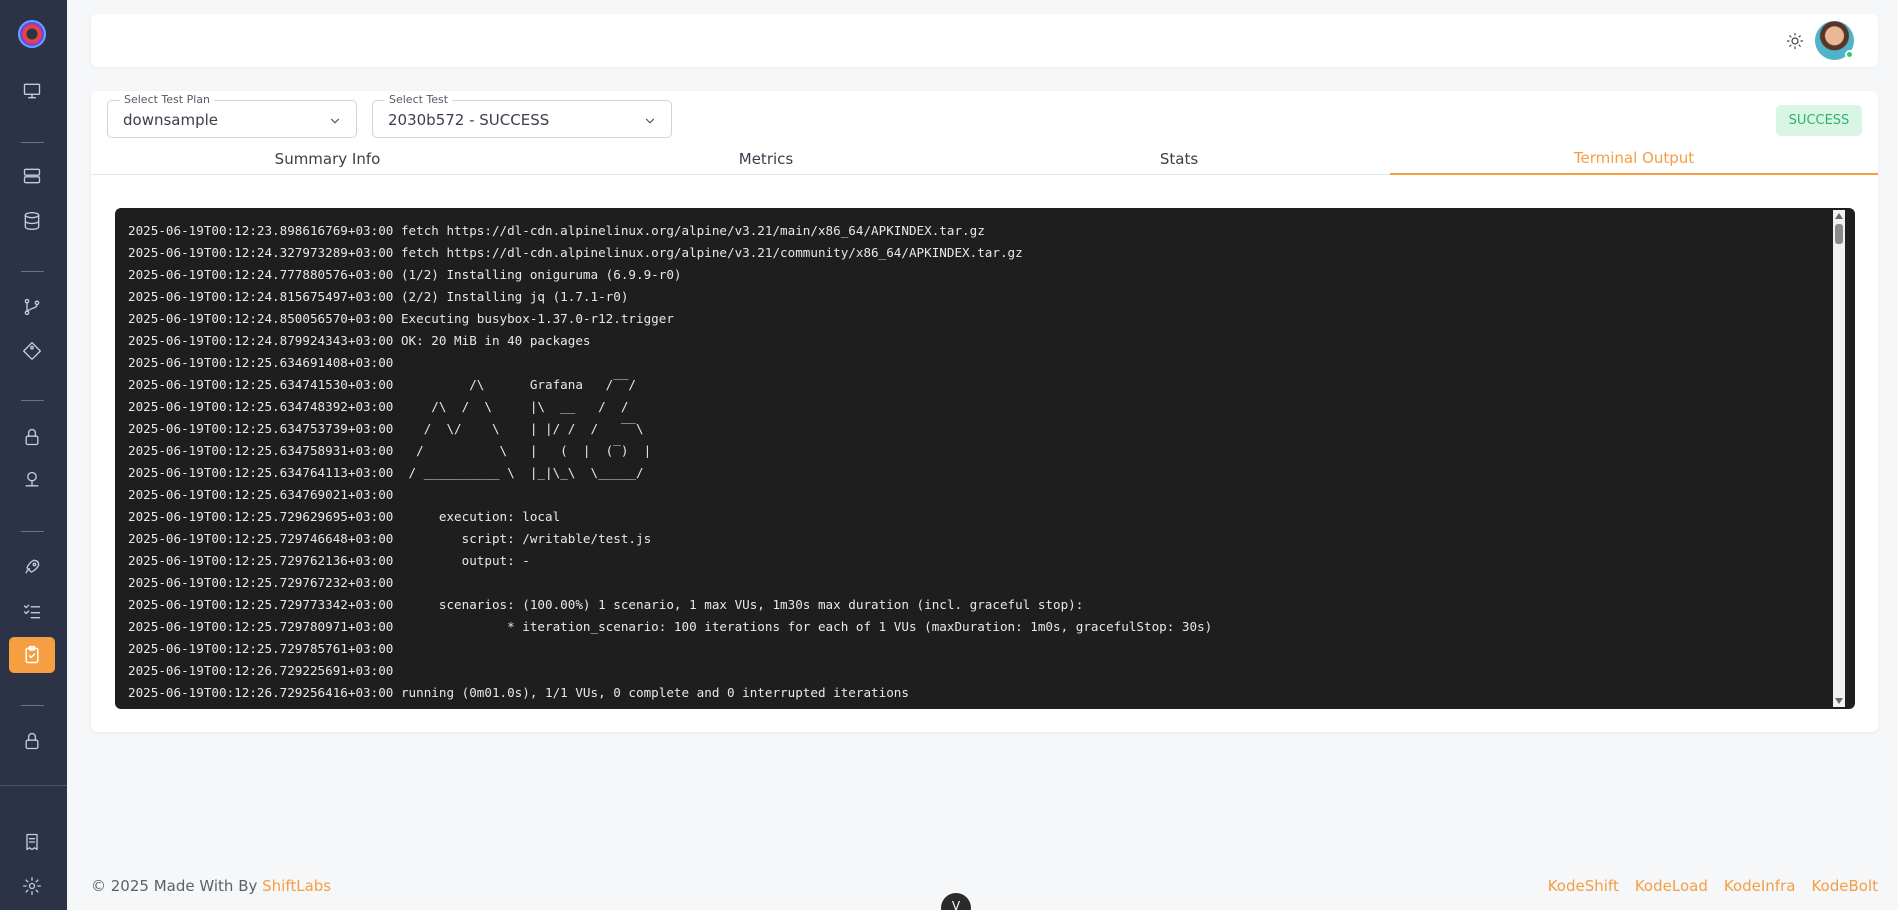 The width and height of the screenshot is (1898, 910). Describe the element at coordinates (32, 567) in the screenshot. I see `rocket-icon` at that location.